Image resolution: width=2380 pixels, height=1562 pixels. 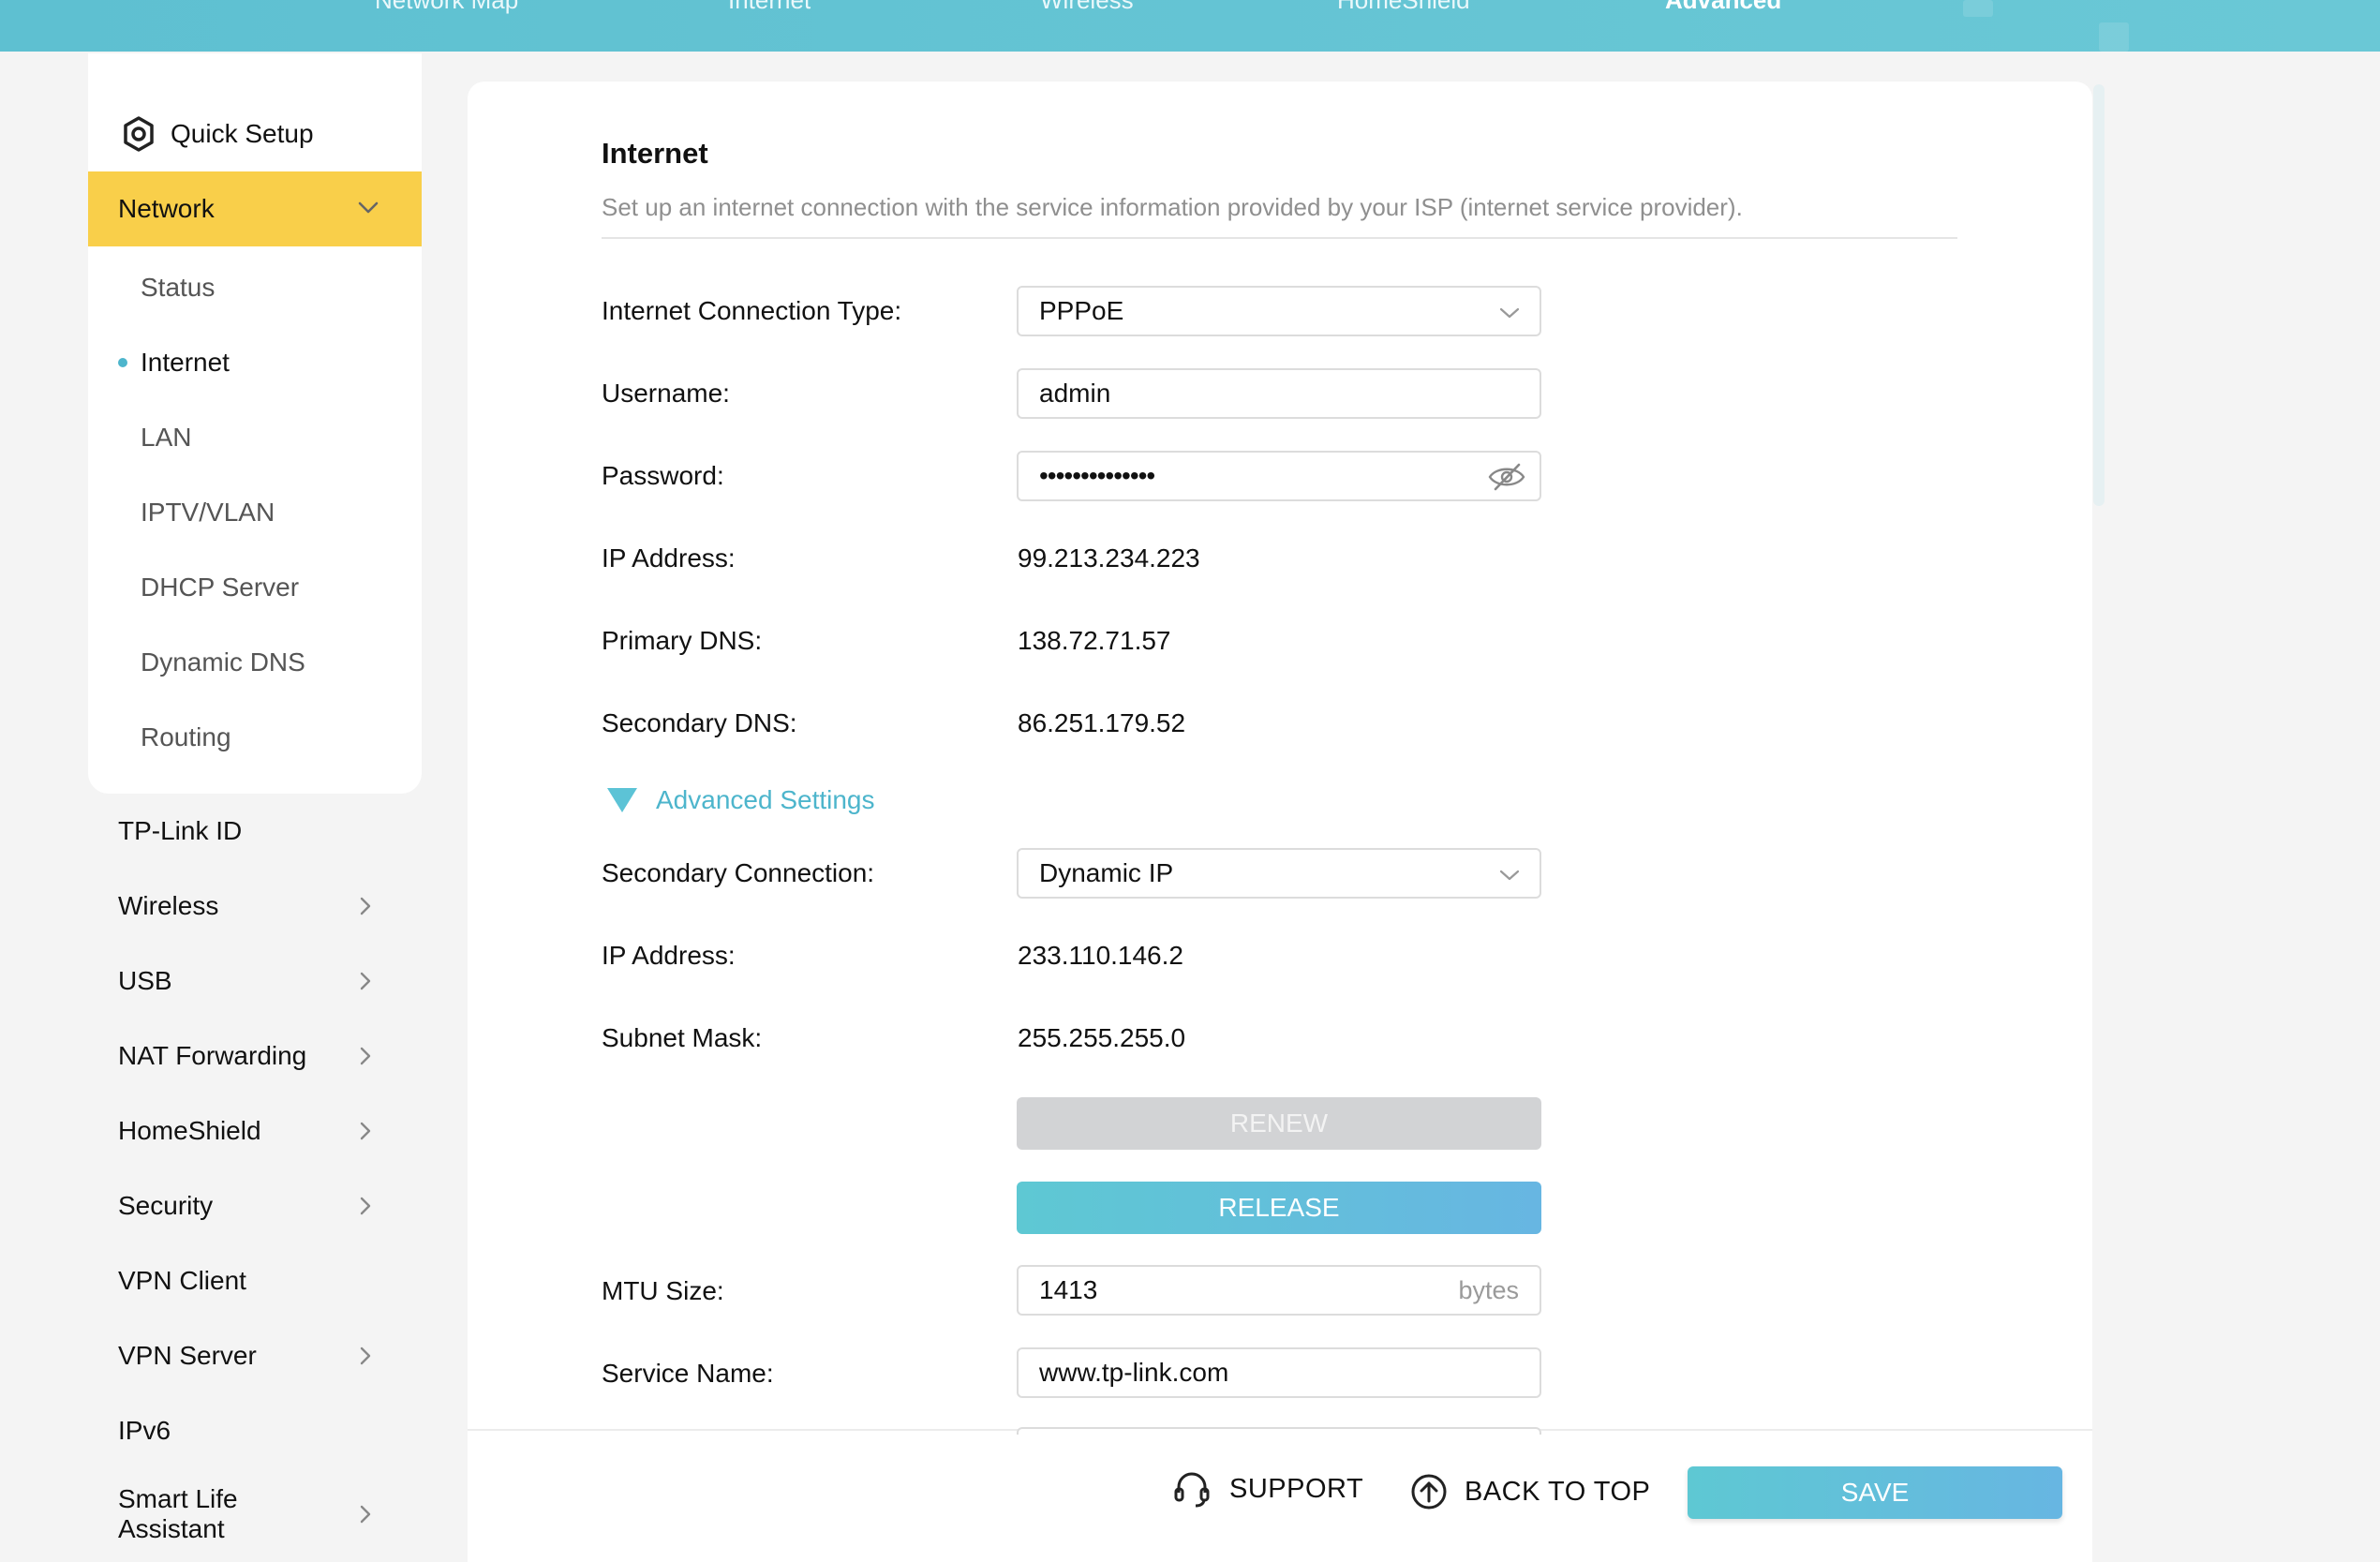 What do you see at coordinates (1279, 238) in the screenshot?
I see `divider` at bounding box center [1279, 238].